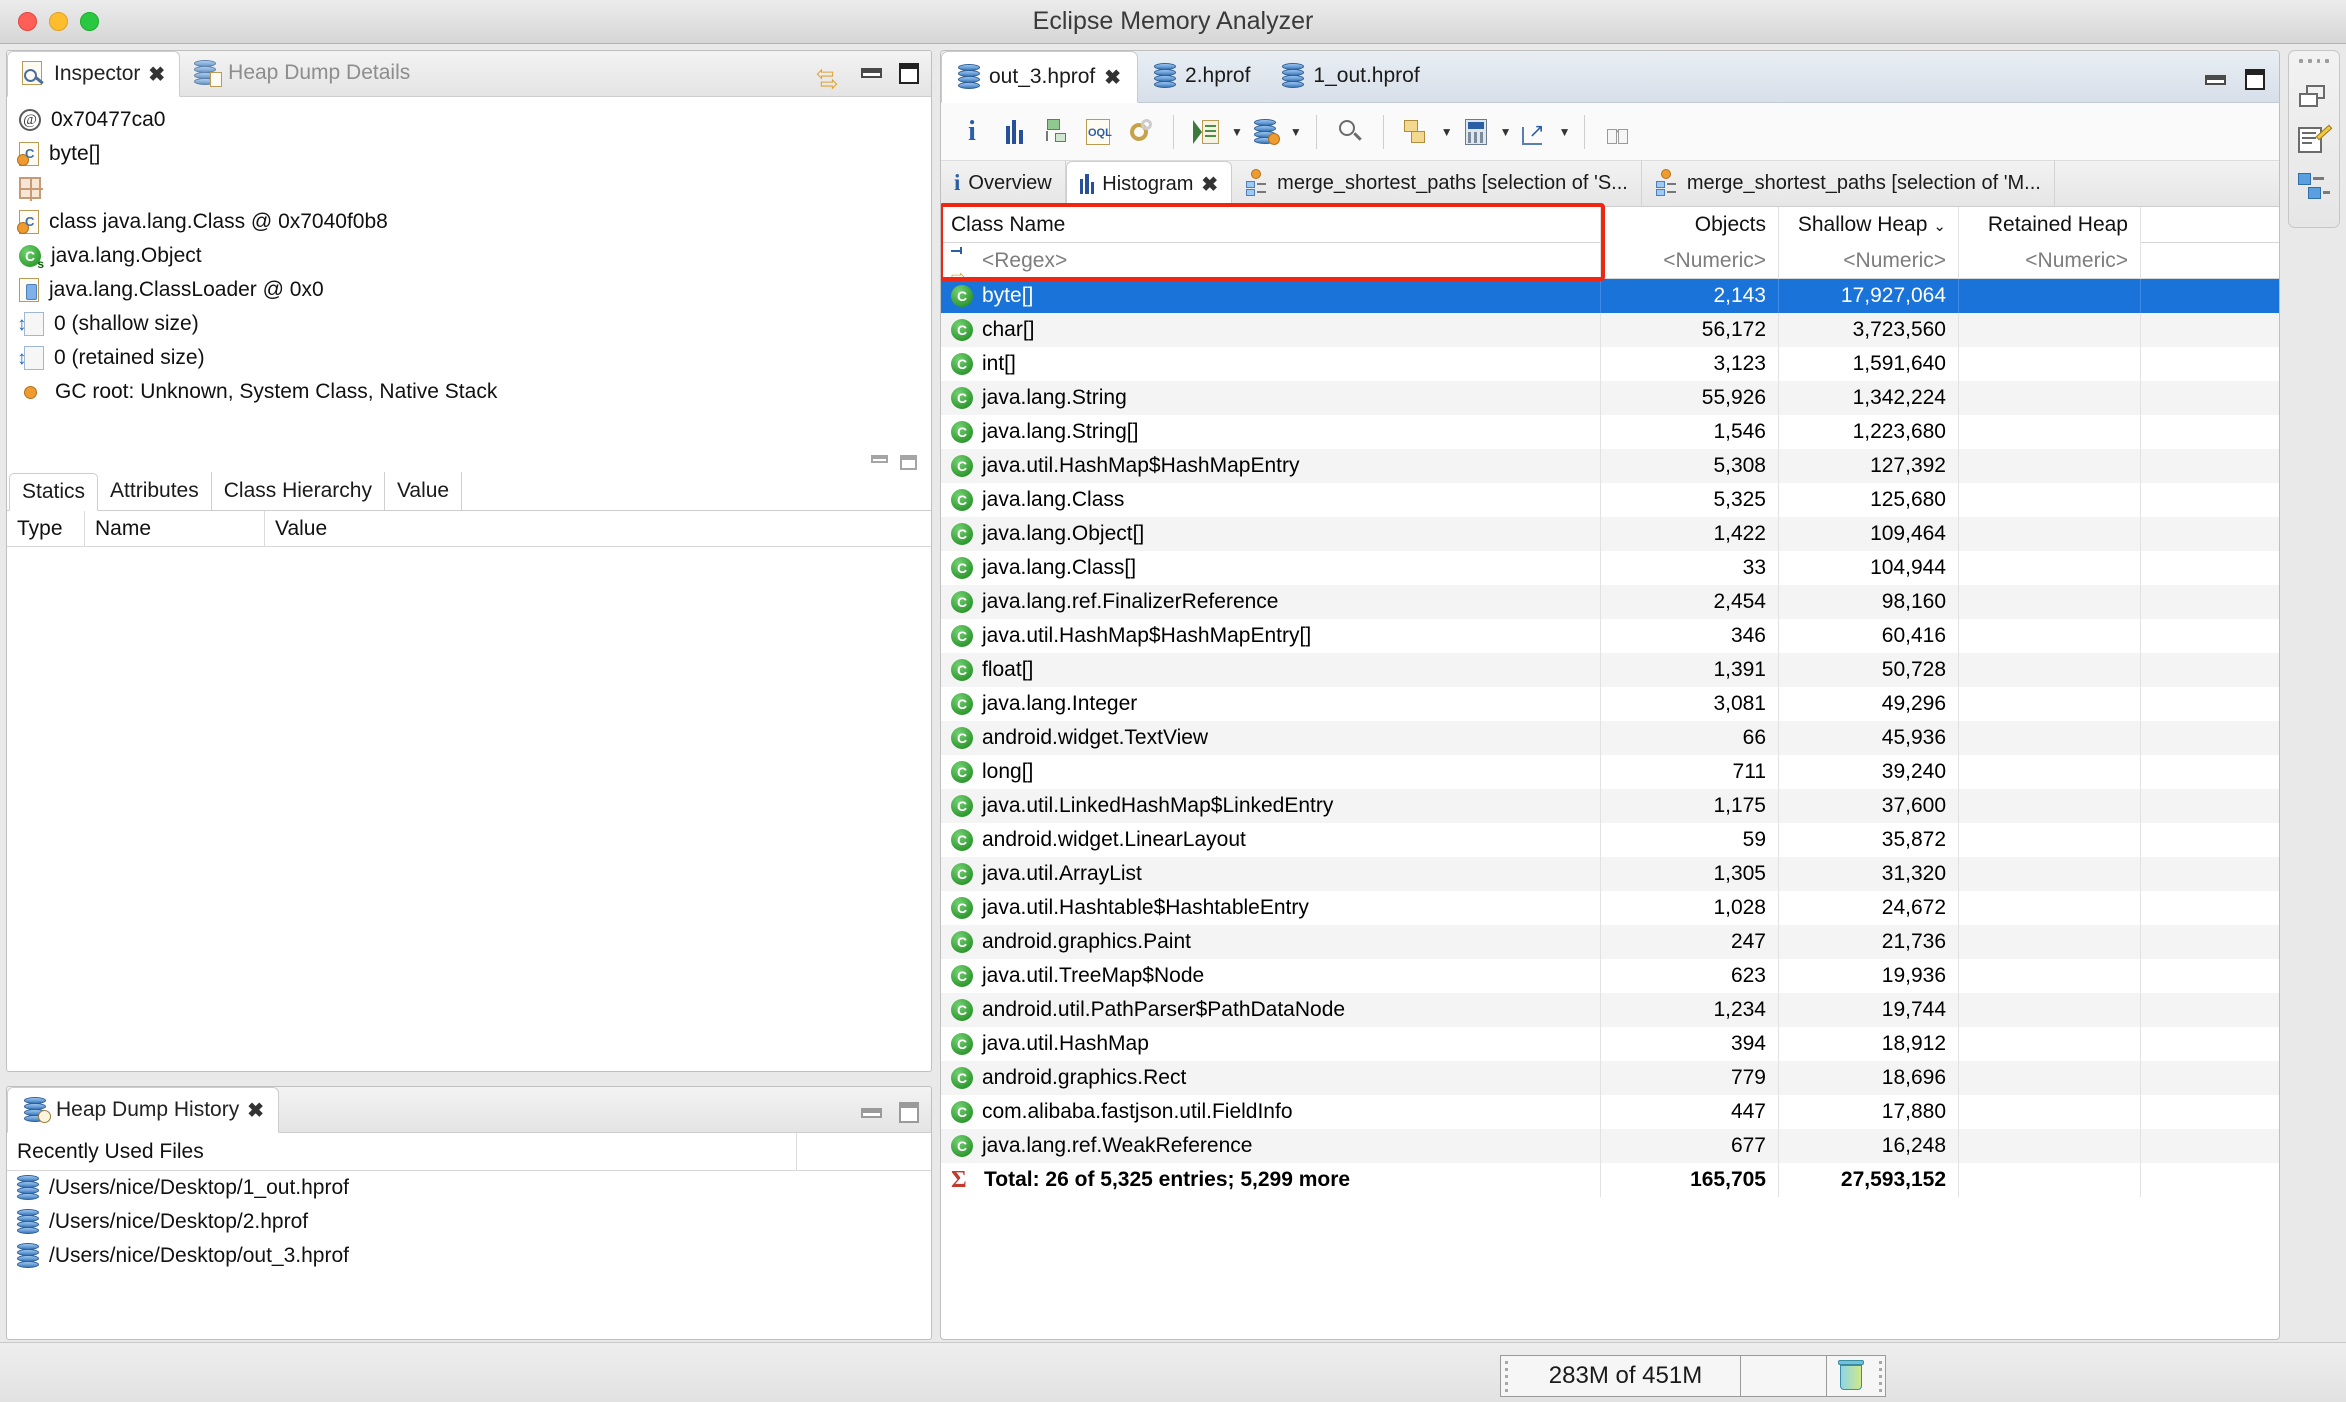 The width and height of the screenshot is (2346, 1402). Describe the element at coordinates (1266, 132) in the screenshot. I see `inspect-icon` at that location.